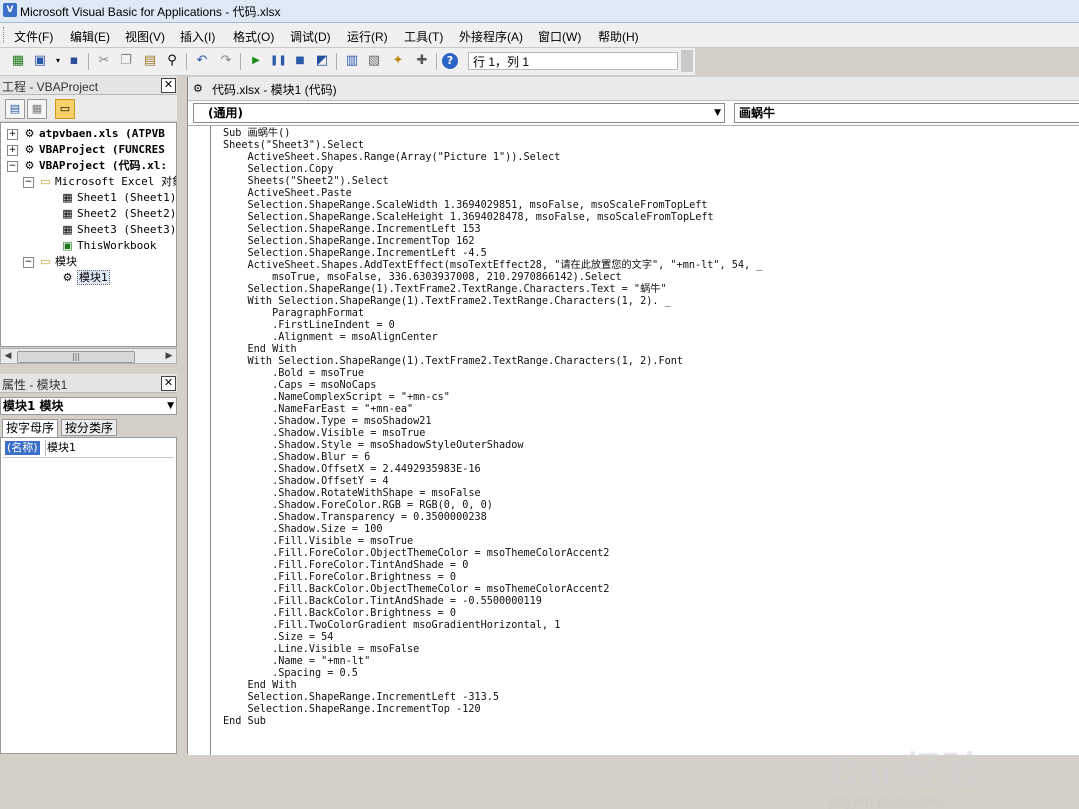 The image size is (1079, 809). Describe the element at coordinates (352, 710) in the screenshot. I see `code-line: Selection.ShapeRange.IncrementTop -120` at that location.